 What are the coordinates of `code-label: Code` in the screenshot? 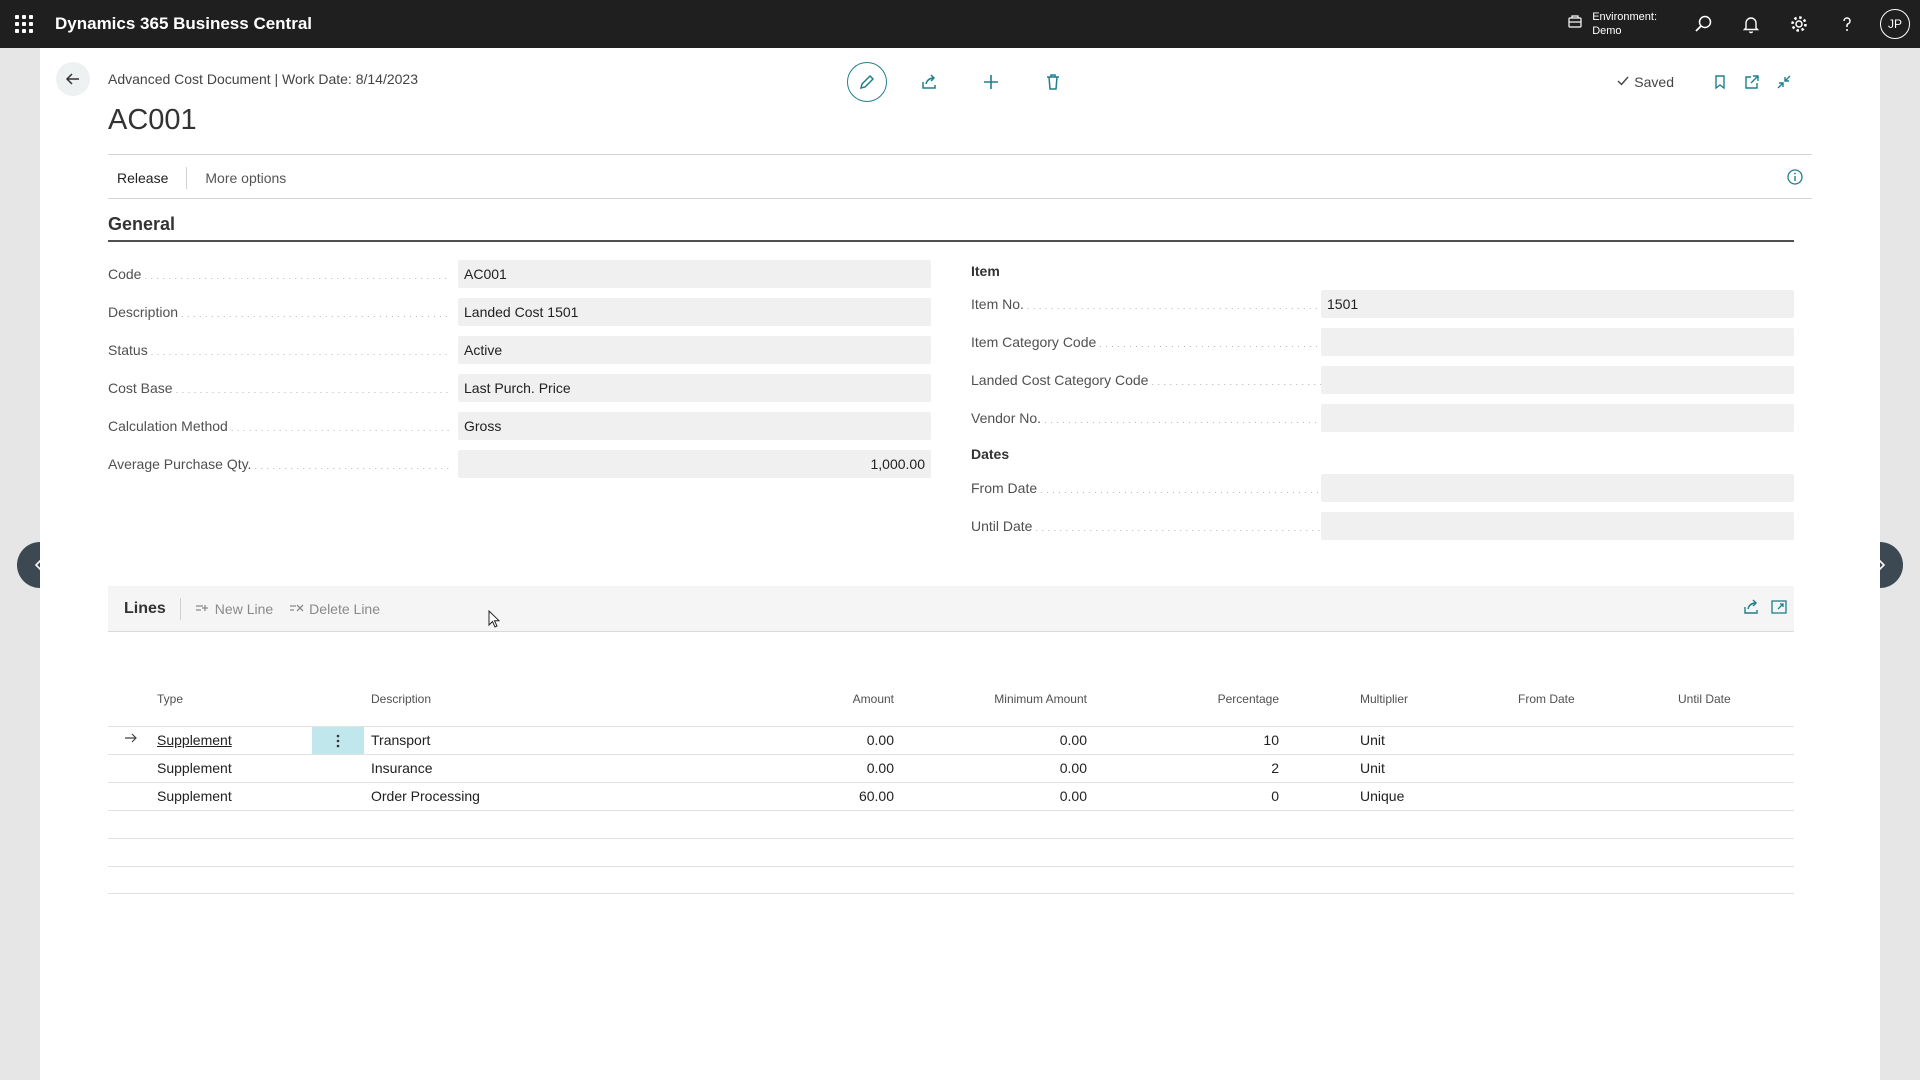 It's located at (279, 274).